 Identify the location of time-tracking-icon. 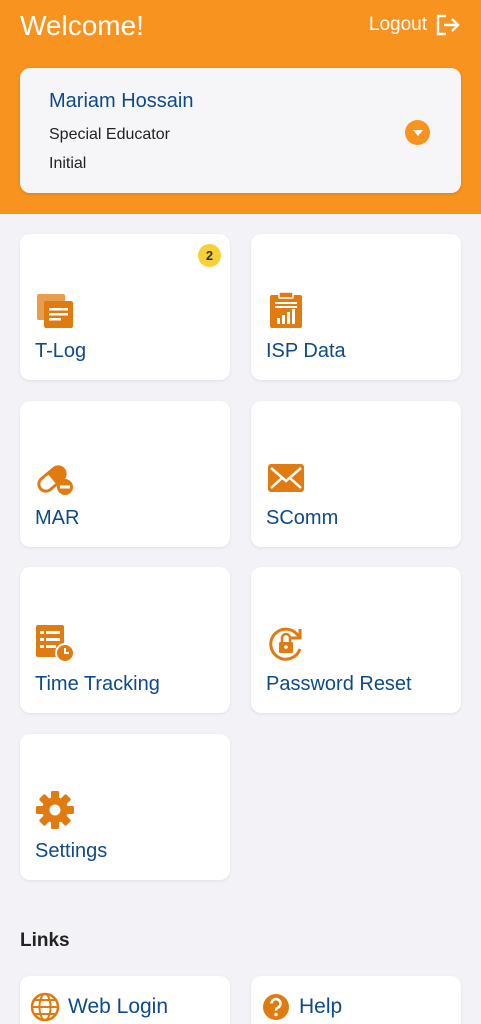
(55, 644).